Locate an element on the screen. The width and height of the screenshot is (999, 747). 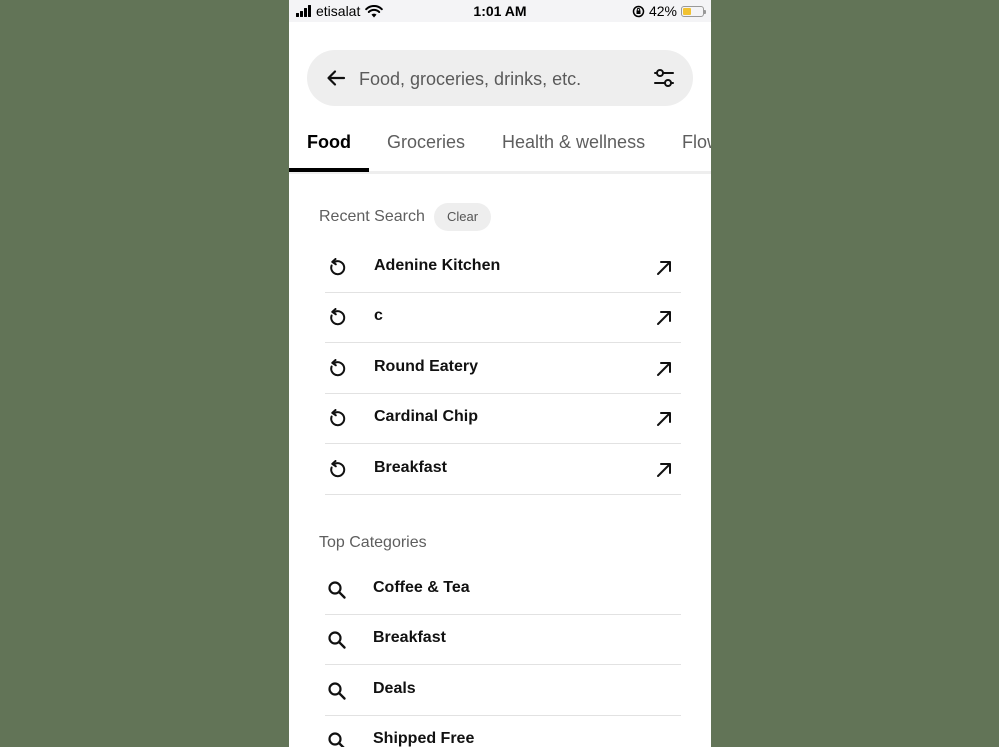
clear-button: Clear is located at coordinates (462, 217).